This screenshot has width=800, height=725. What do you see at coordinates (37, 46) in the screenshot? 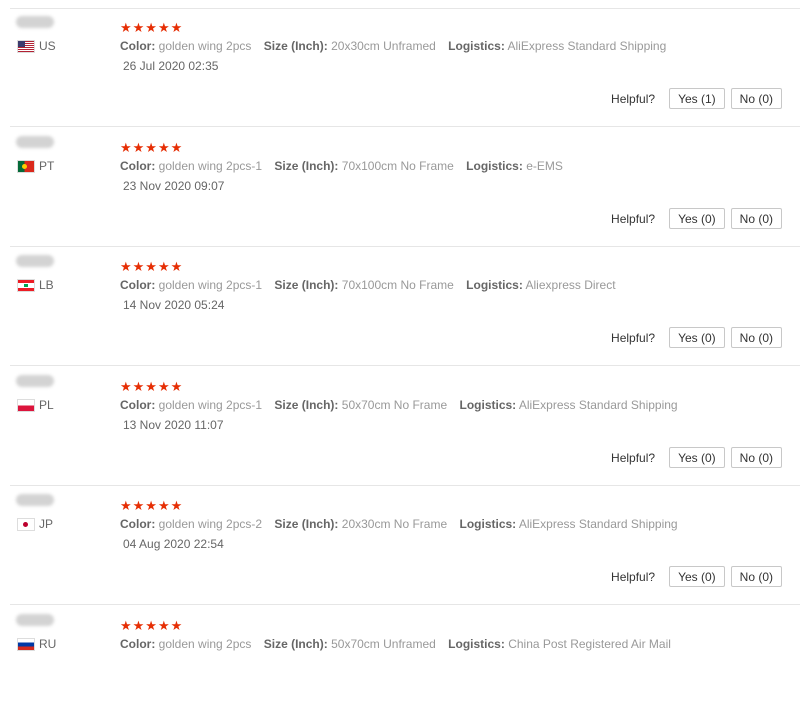
I see `reviewer-country: US` at bounding box center [37, 46].